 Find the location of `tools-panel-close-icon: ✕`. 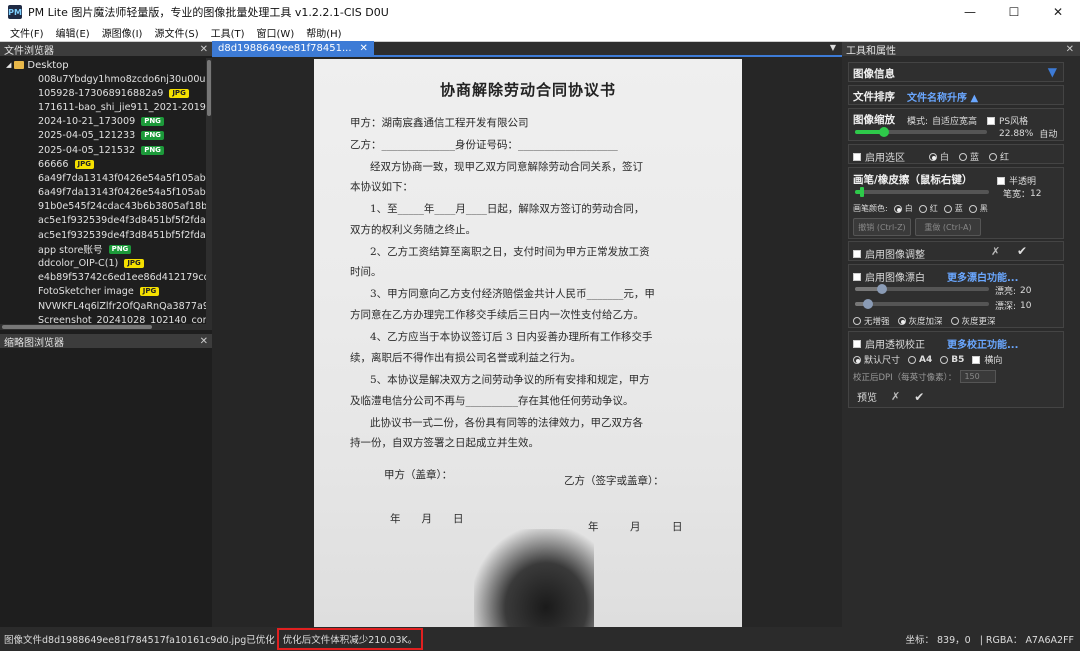

tools-panel-close-icon: ✕ is located at coordinates (1070, 49).